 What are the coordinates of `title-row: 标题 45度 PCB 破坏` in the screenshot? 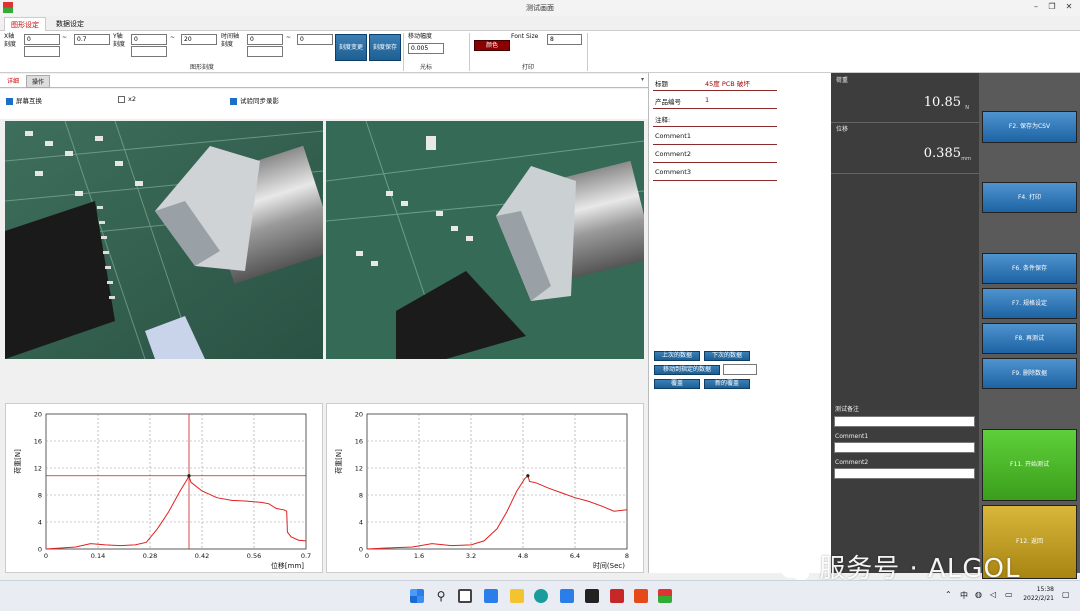 It's located at (715, 83).